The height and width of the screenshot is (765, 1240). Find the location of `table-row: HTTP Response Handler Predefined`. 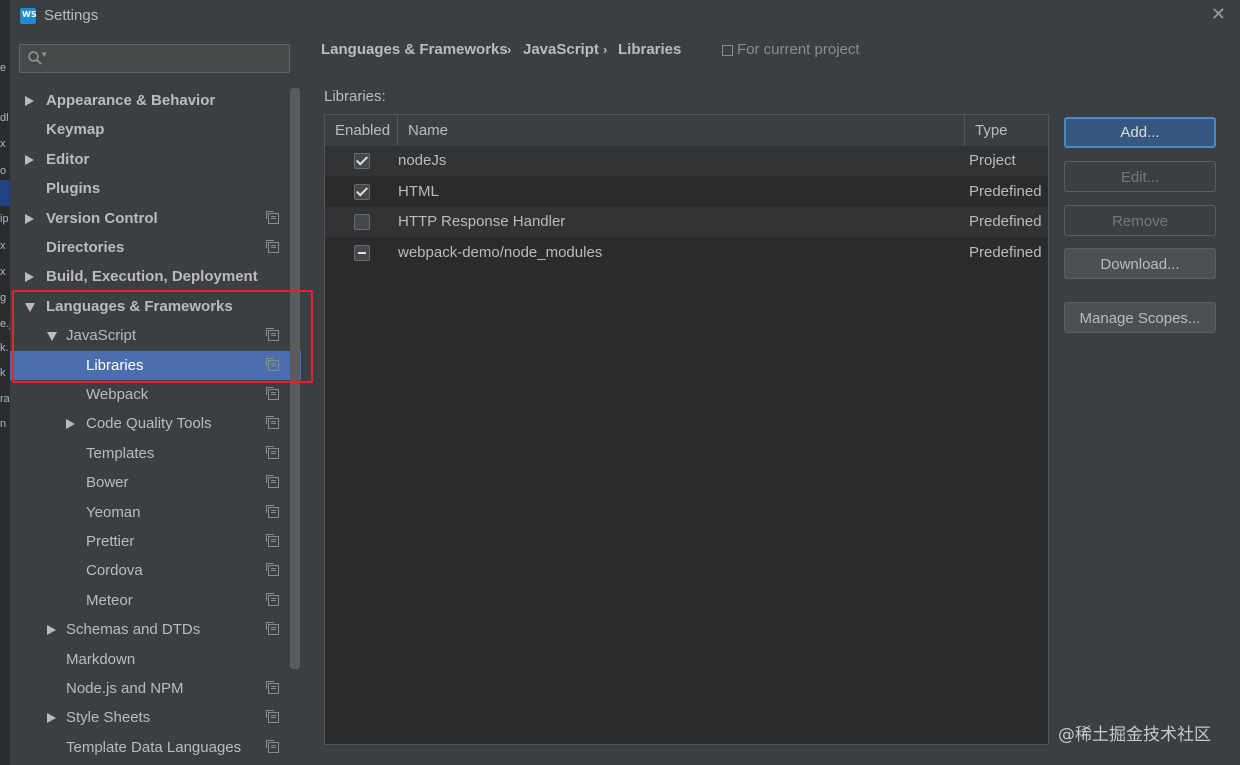

table-row: HTTP Response Handler Predefined is located at coordinates (686, 222).